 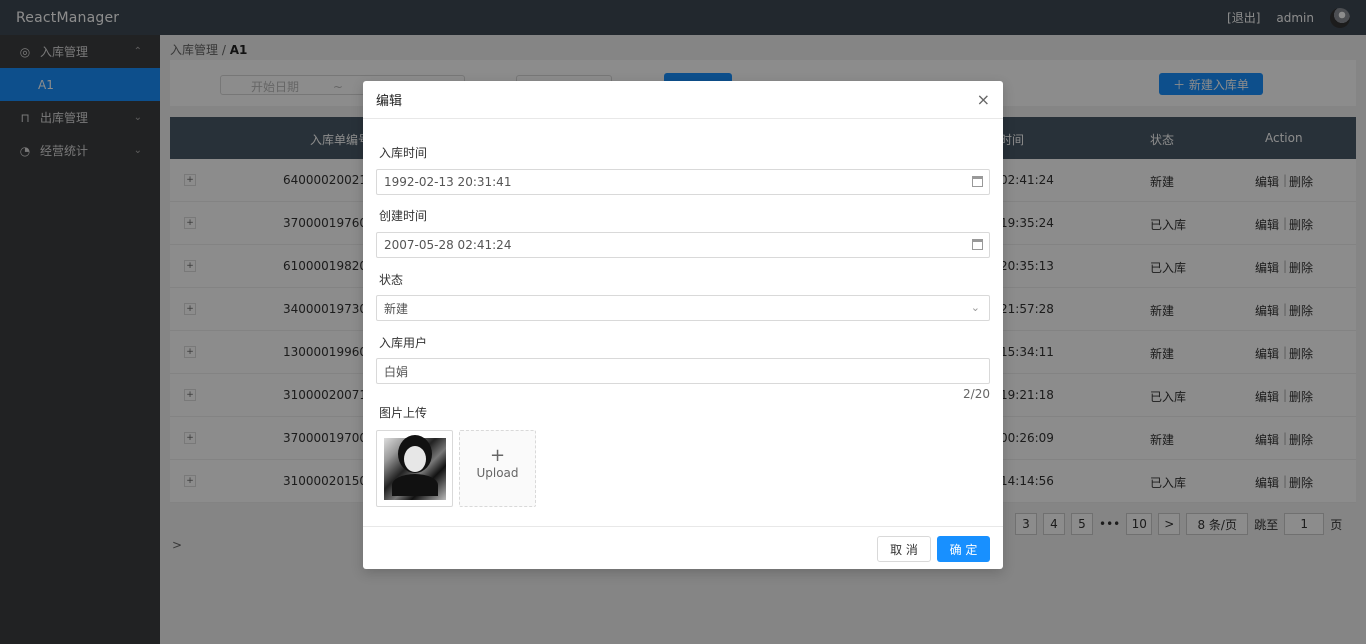 I want to click on user-character-counter: 2/20, so click(x=976, y=394).